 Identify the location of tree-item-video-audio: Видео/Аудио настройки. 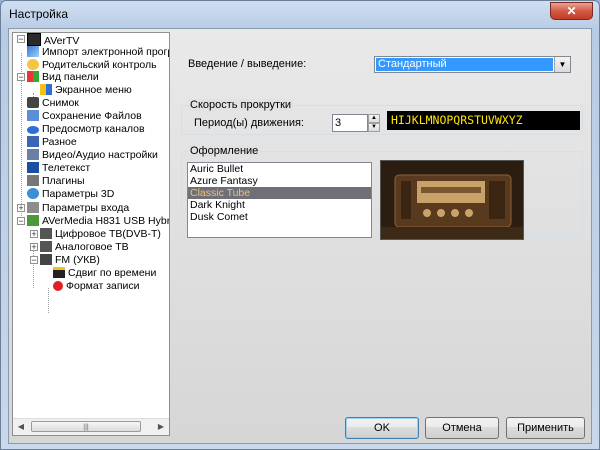
(92, 155).